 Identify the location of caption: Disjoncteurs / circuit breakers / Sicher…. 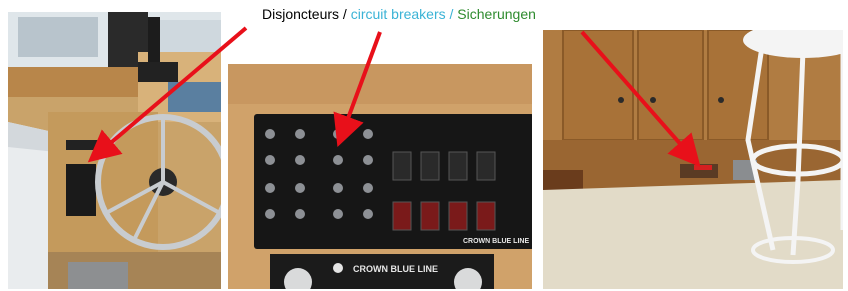
(399, 14).